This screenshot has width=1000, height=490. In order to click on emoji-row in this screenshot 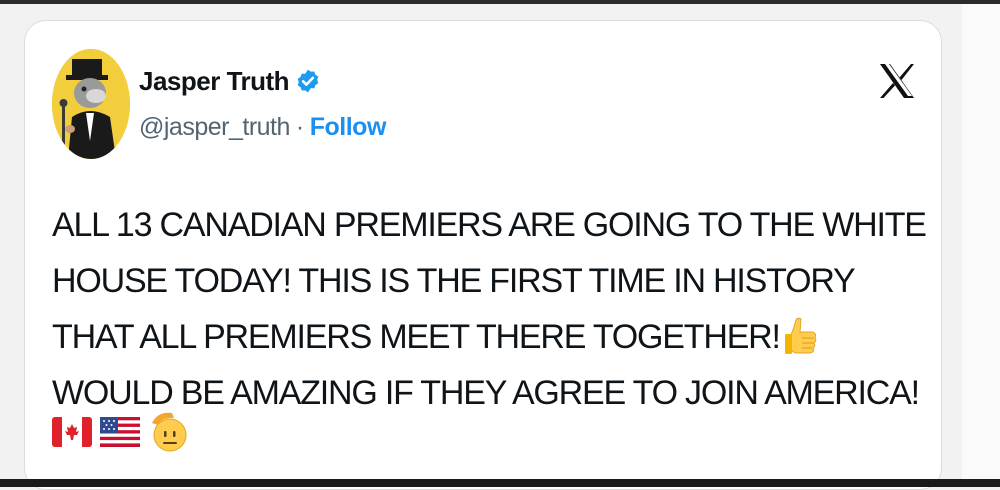, I will do `click(120, 432)`.